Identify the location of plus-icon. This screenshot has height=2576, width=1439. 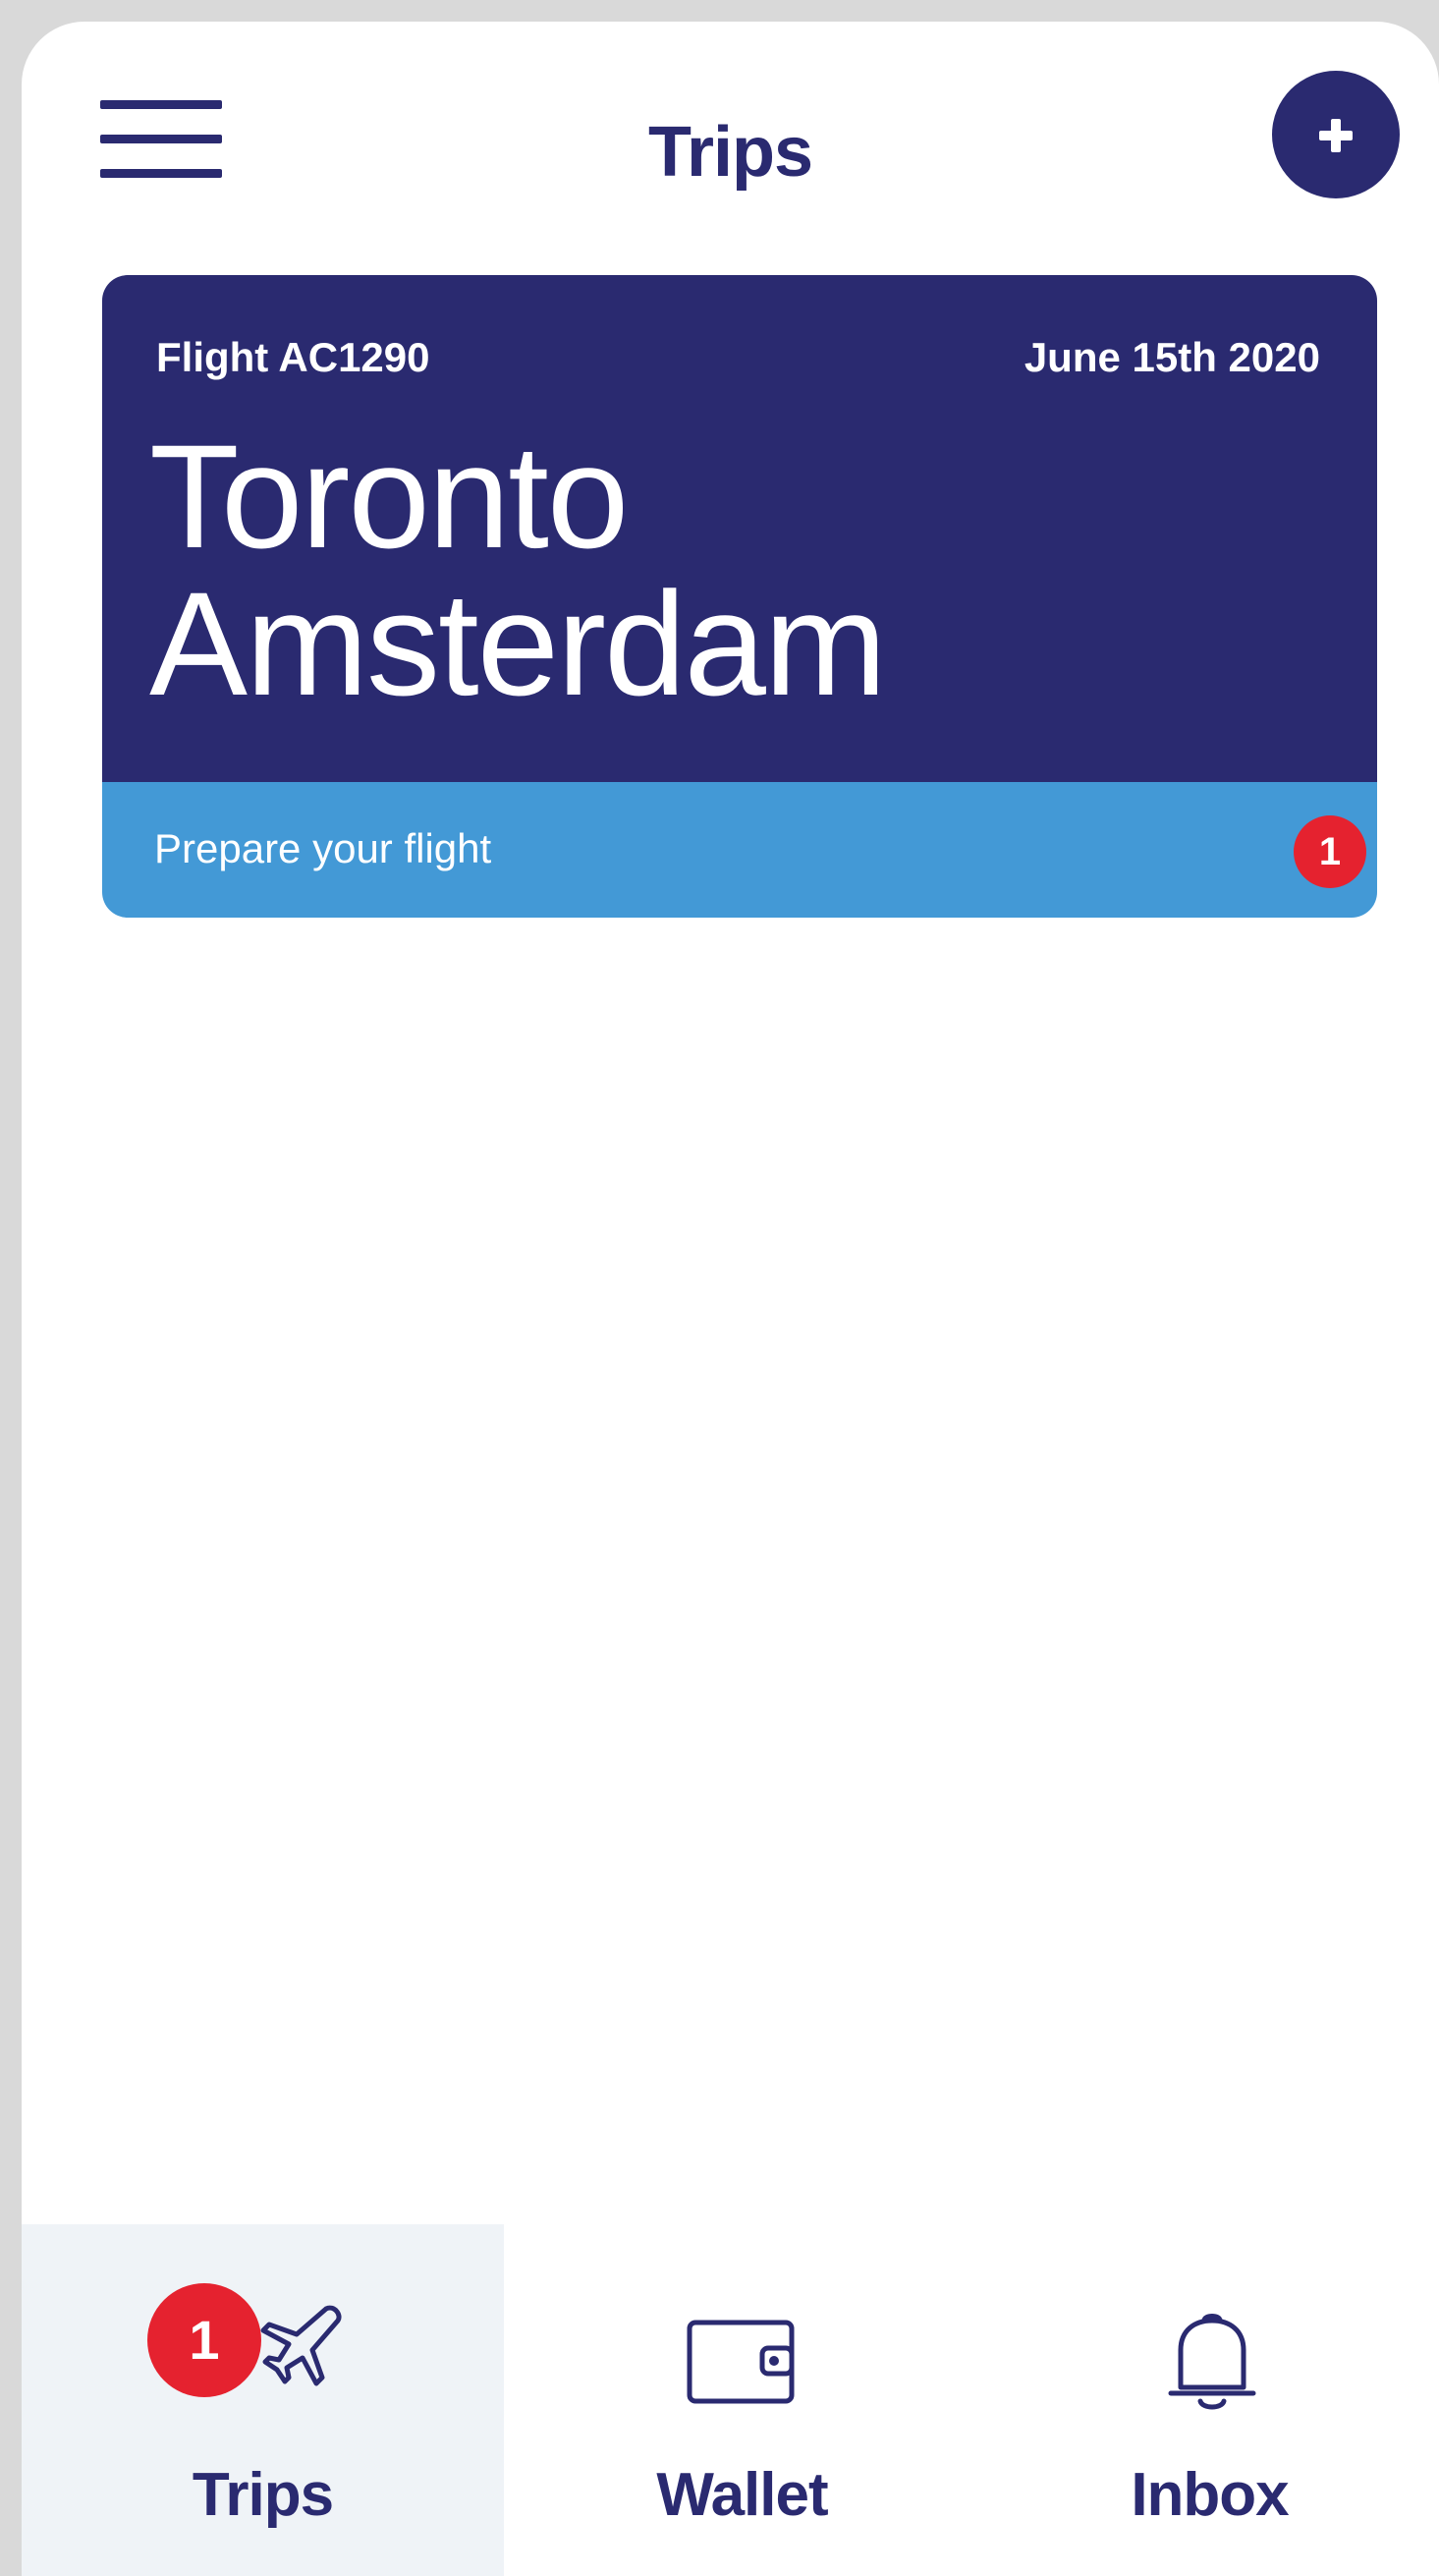
(1336, 135).